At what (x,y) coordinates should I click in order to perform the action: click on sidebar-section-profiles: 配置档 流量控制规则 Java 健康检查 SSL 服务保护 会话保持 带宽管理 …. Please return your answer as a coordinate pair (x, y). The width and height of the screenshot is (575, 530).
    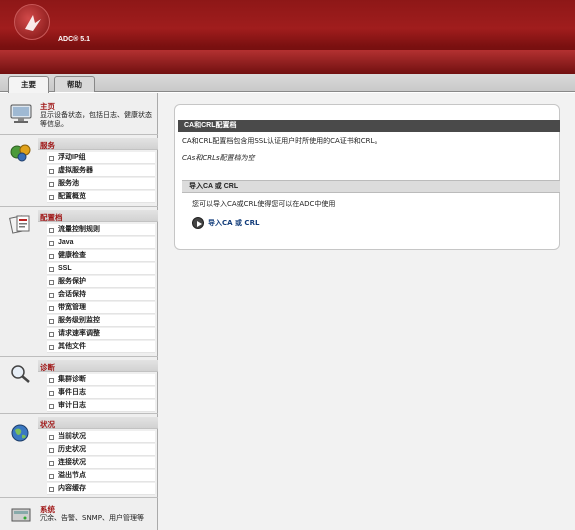
    Looking at the image, I should click on (79, 282).